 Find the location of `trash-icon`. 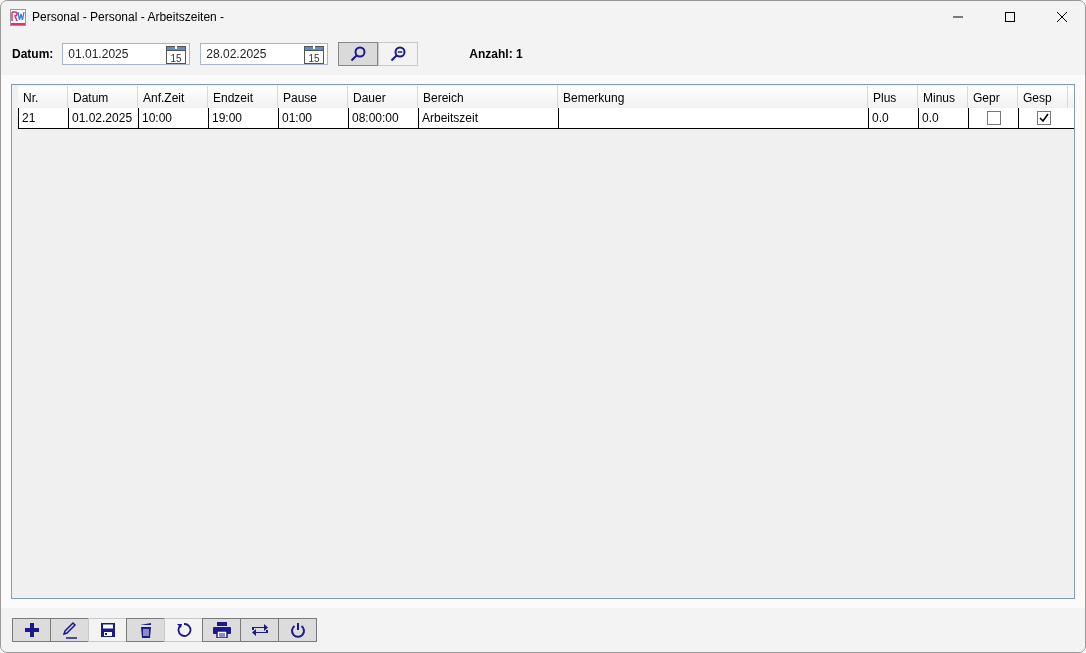

trash-icon is located at coordinates (145, 630).